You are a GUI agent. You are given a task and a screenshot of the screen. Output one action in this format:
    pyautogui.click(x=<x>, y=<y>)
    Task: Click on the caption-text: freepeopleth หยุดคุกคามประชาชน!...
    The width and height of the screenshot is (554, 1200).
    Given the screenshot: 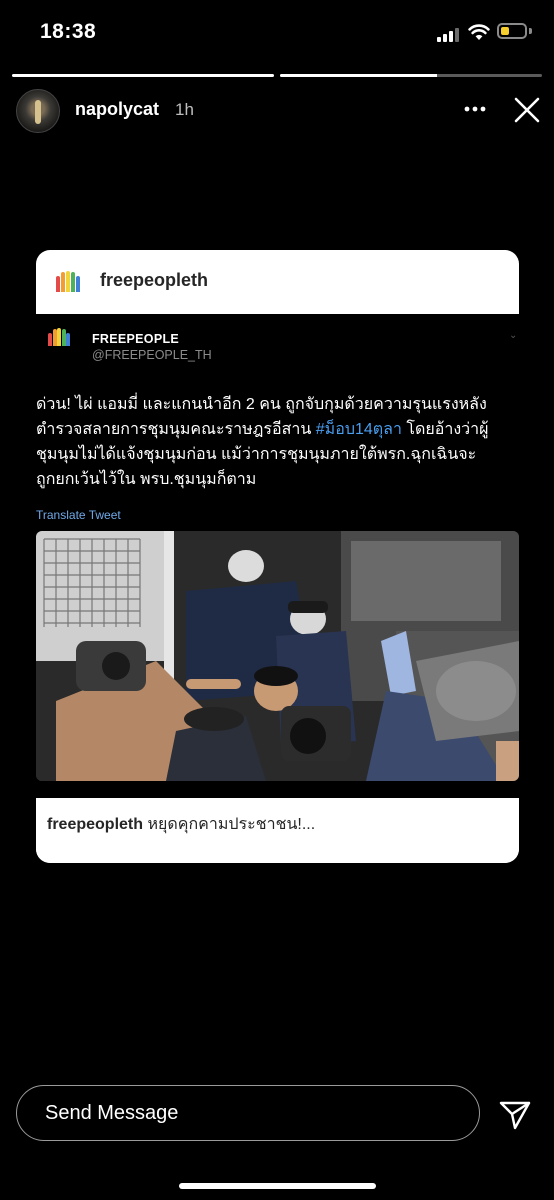 What is the action you would take?
    pyautogui.click(x=181, y=824)
    